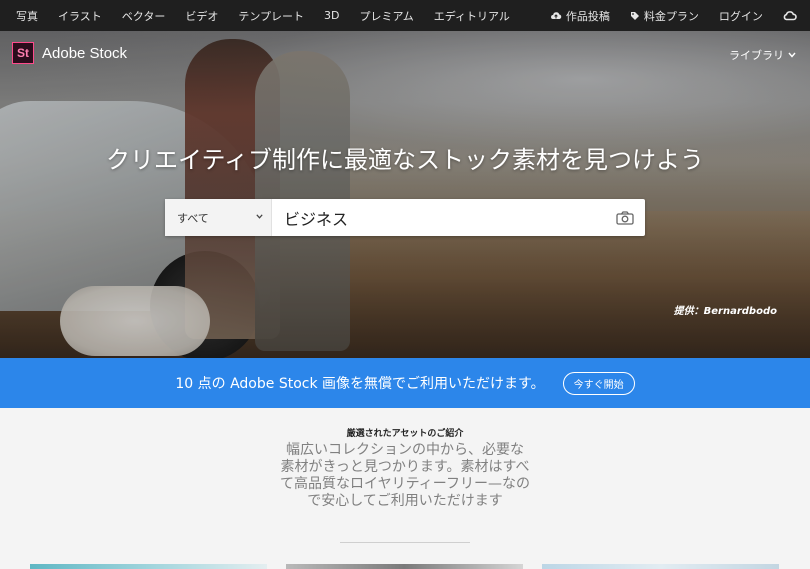 This screenshot has height=569, width=810. I want to click on search-bar: すべて, so click(405, 217).